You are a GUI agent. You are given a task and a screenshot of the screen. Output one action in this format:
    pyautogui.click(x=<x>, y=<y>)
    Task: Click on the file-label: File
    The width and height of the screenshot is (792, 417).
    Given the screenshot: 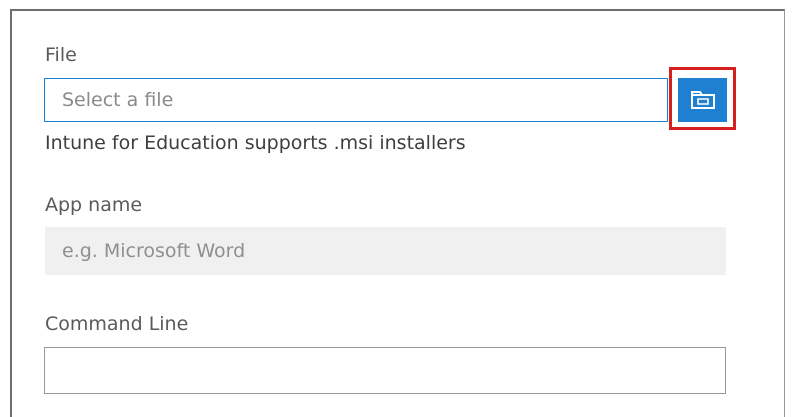 What is the action you would take?
    pyautogui.click(x=61, y=55)
    